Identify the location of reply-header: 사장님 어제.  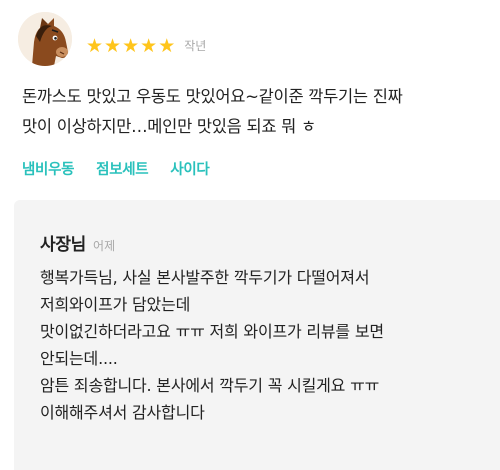
(77, 242).